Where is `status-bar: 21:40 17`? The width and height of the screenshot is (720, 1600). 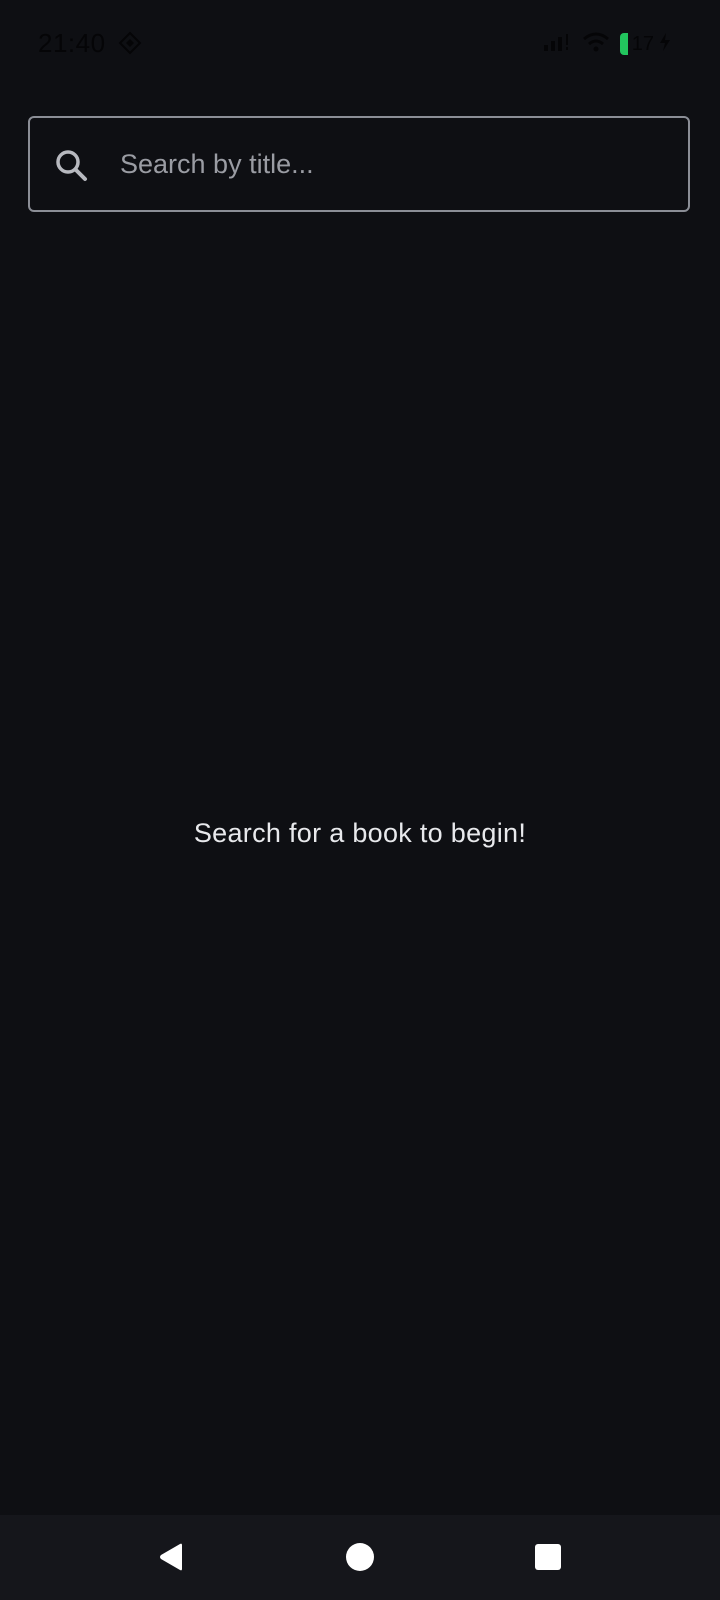 status-bar: 21:40 17 is located at coordinates (360, 44).